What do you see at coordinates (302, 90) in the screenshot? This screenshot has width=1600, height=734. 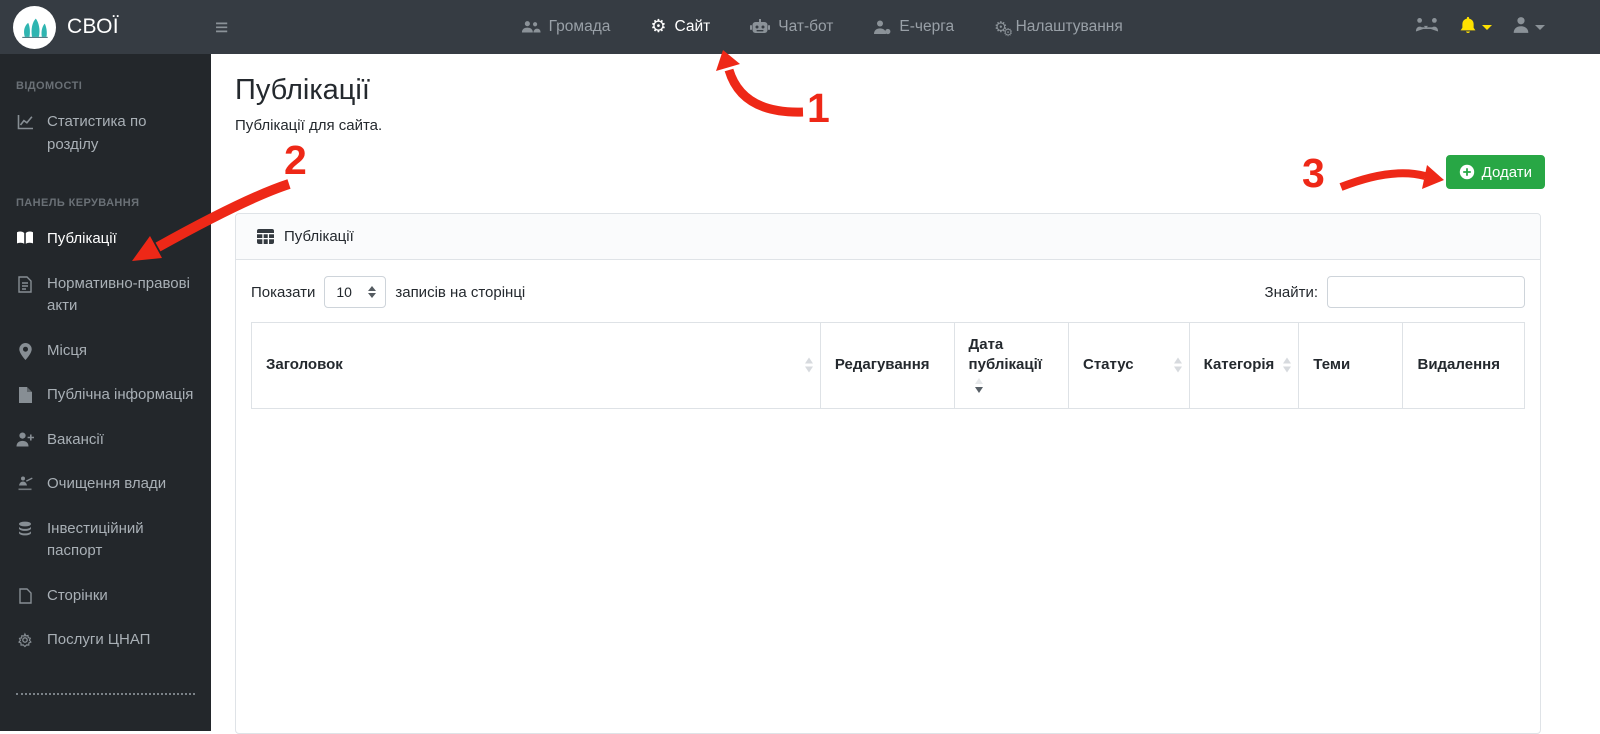 I see `page-title: Публікації` at bounding box center [302, 90].